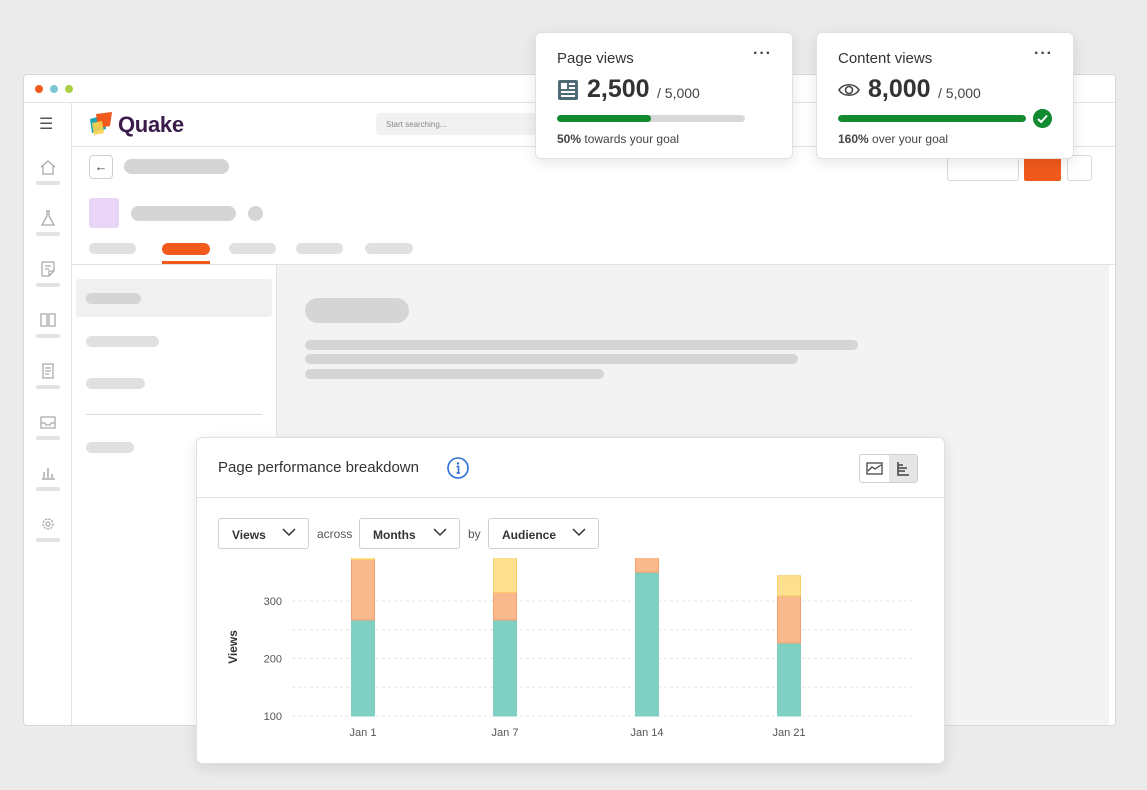 Image resolution: width=1147 pixels, height=790 pixels. What do you see at coordinates (1042, 118) in the screenshot?
I see `check-circle-icon` at bounding box center [1042, 118].